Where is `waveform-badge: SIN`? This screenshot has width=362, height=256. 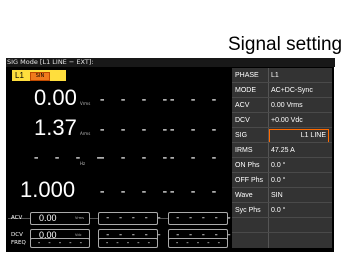
waveform-badge: SIN is located at coordinates (40, 76).